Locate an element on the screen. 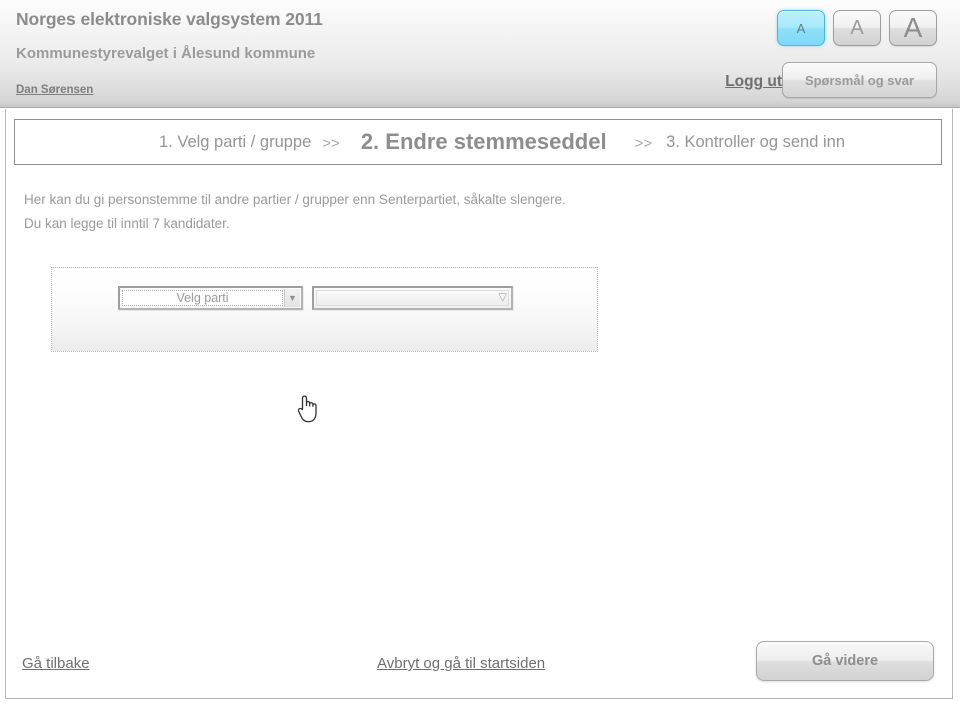 The width and height of the screenshot is (960, 706). next-button: Gå videre is located at coordinates (845, 661).